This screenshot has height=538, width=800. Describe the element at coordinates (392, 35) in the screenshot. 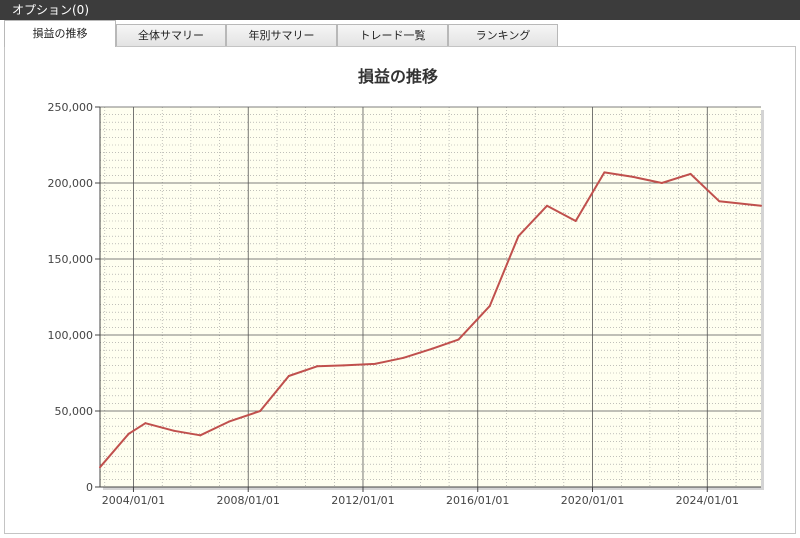

I see `tab-trade-list: トレード一覧` at that location.